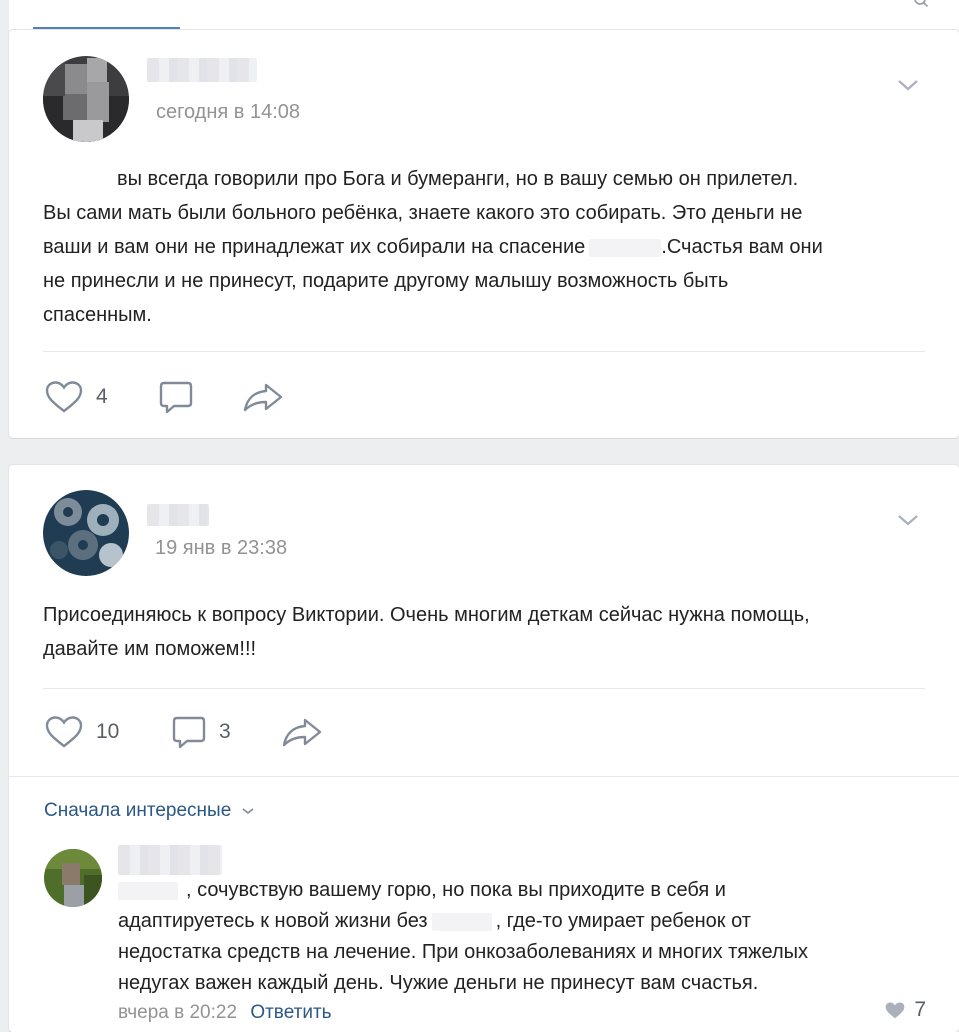 This screenshot has width=959, height=1032. I want to click on like-button: 10, so click(81, 732).